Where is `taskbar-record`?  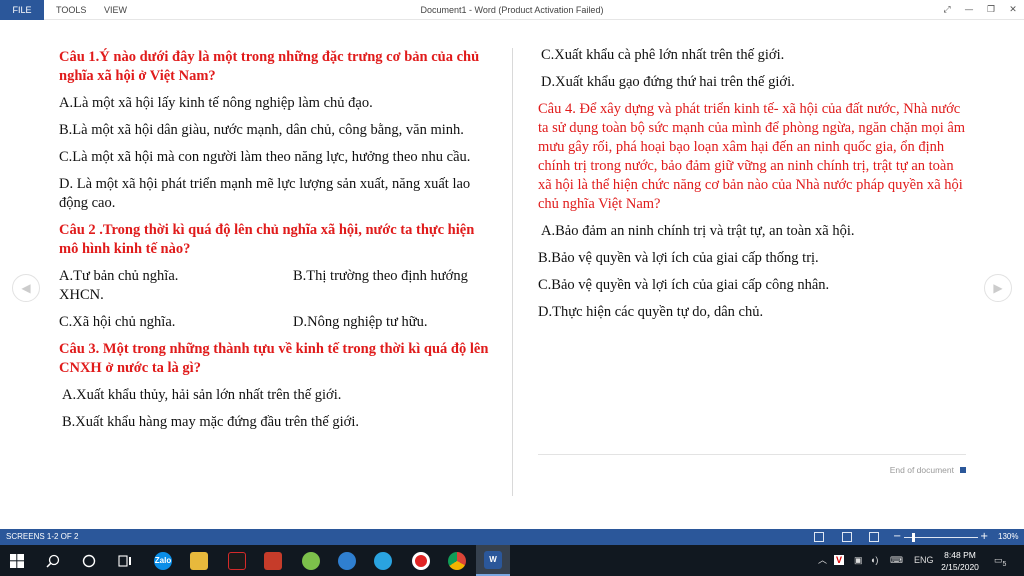
taskbar-record is located at coordinates (421, 560).